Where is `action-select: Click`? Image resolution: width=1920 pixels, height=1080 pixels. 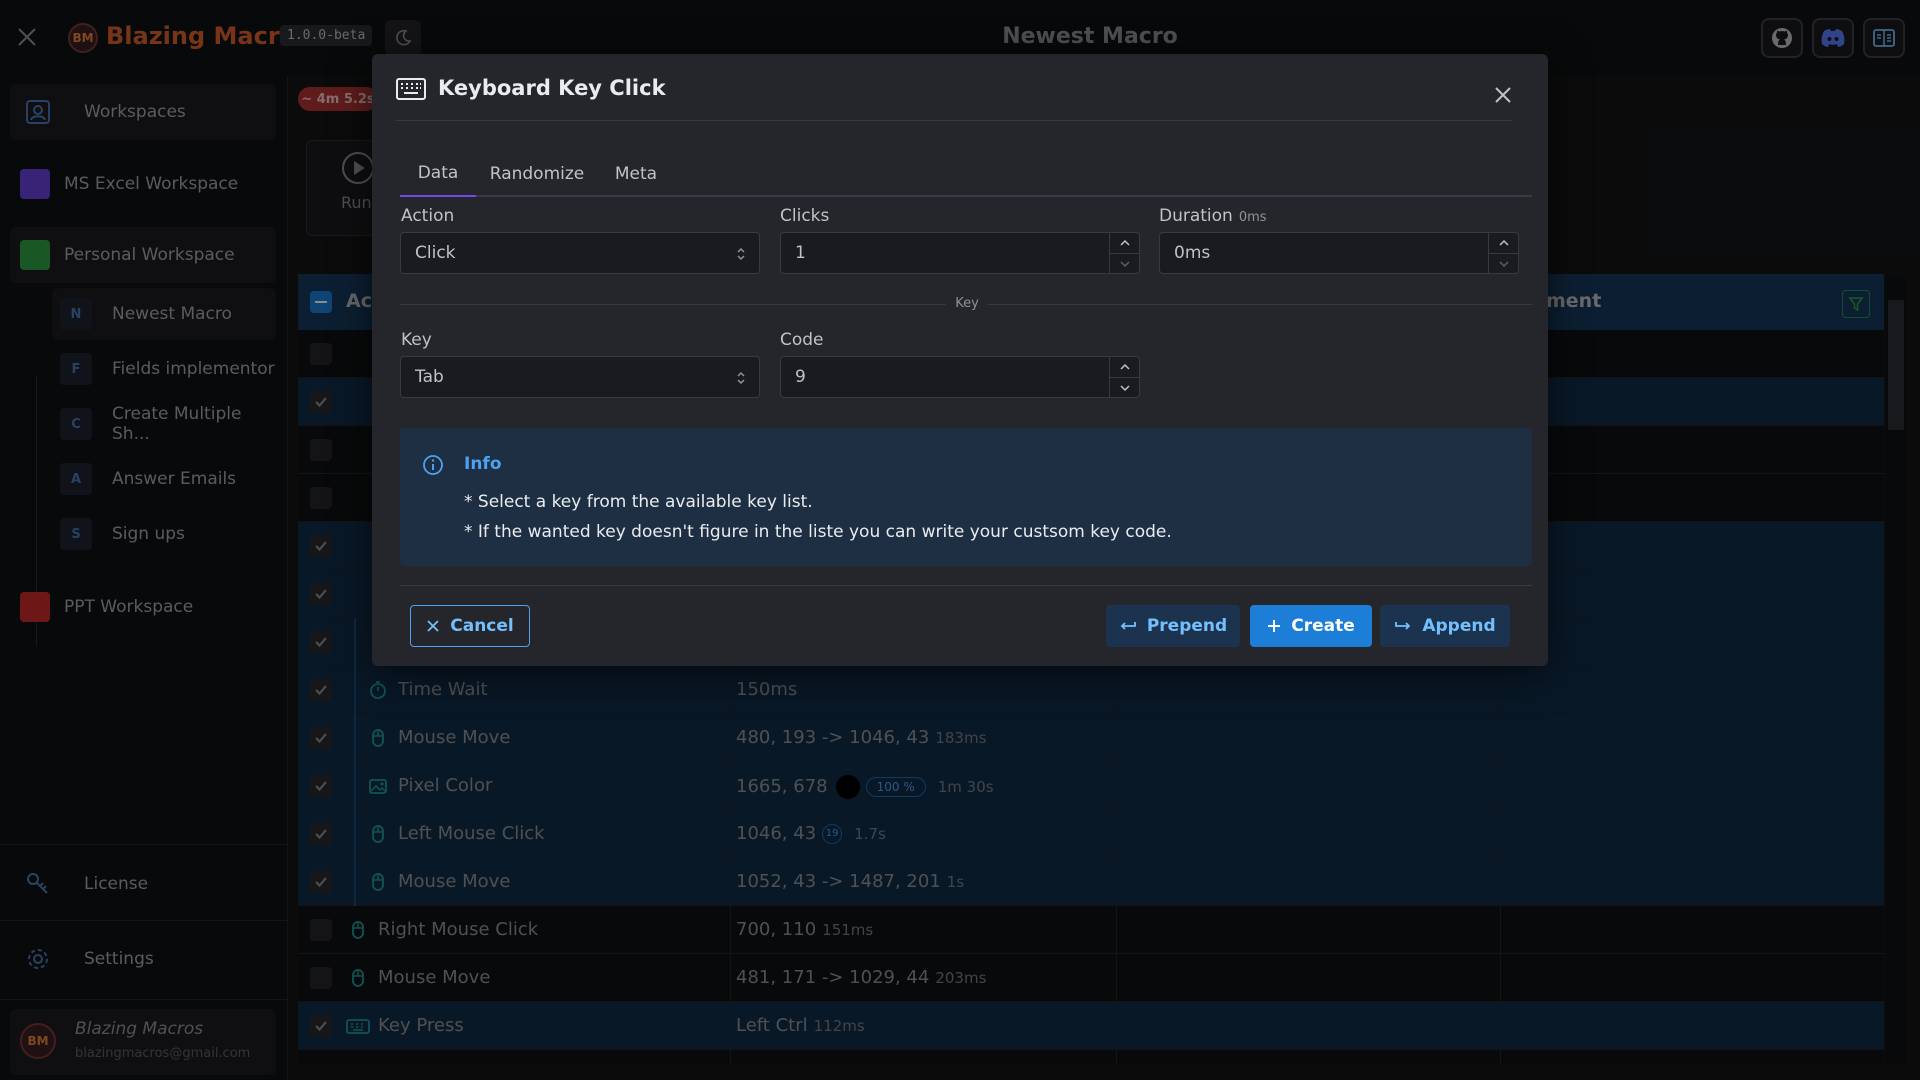
action-select: Click is located at coordinates (580, 253).